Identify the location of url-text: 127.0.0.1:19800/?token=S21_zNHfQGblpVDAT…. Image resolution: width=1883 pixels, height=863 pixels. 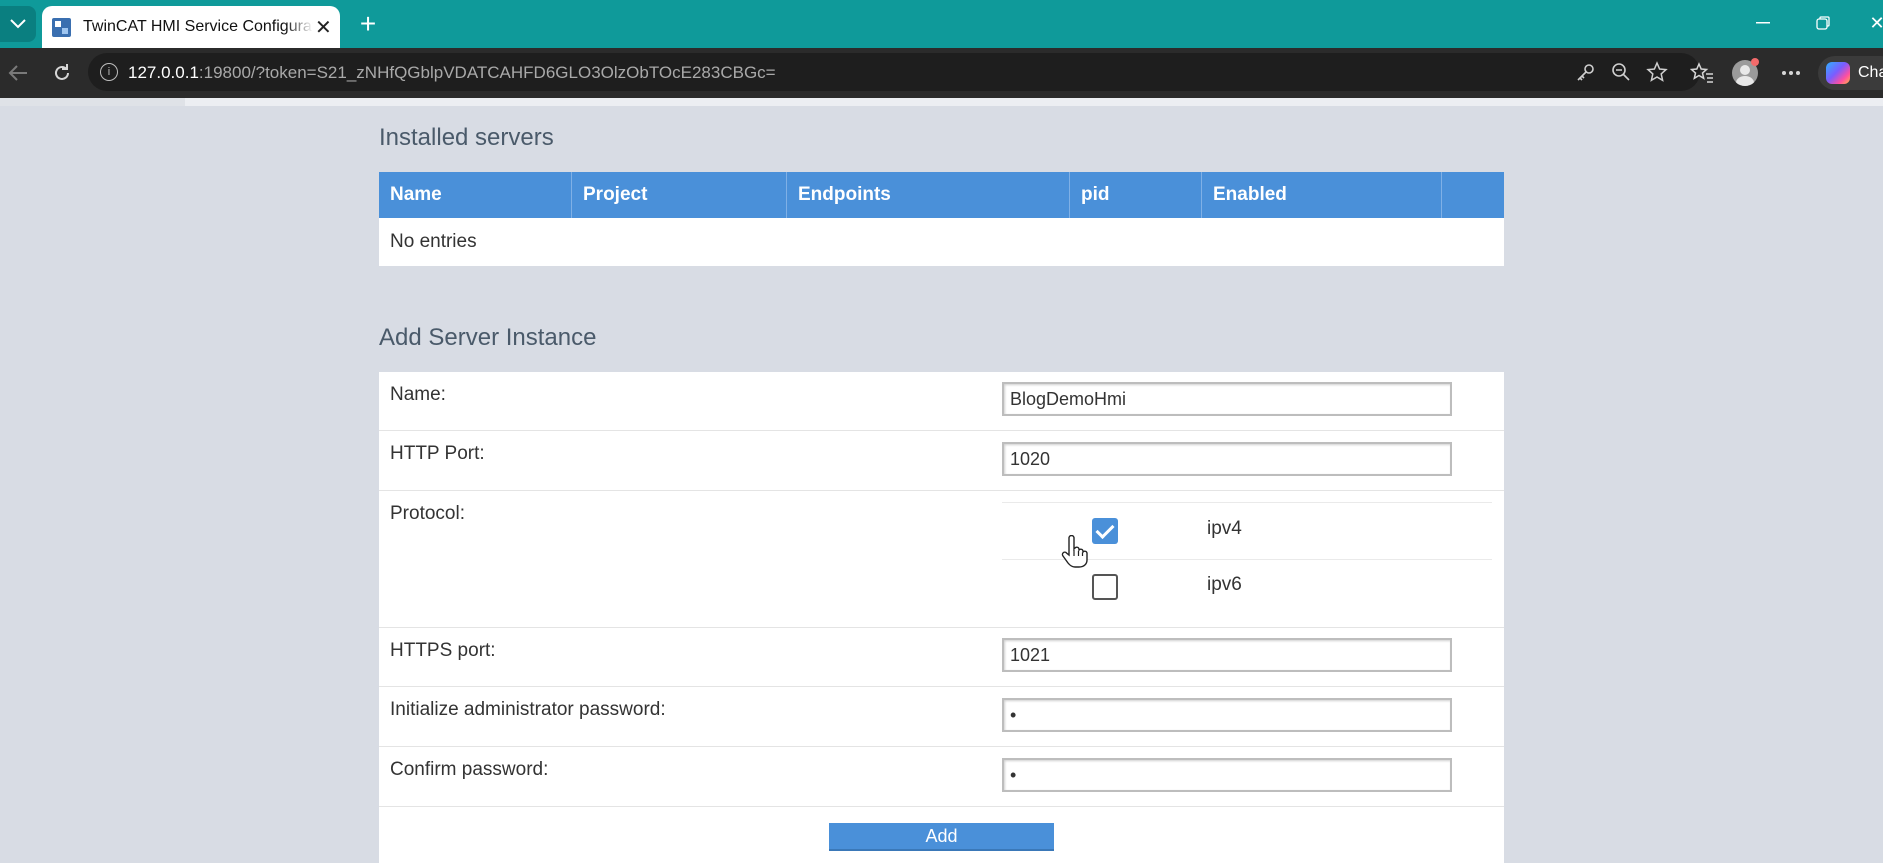
(452, 72).